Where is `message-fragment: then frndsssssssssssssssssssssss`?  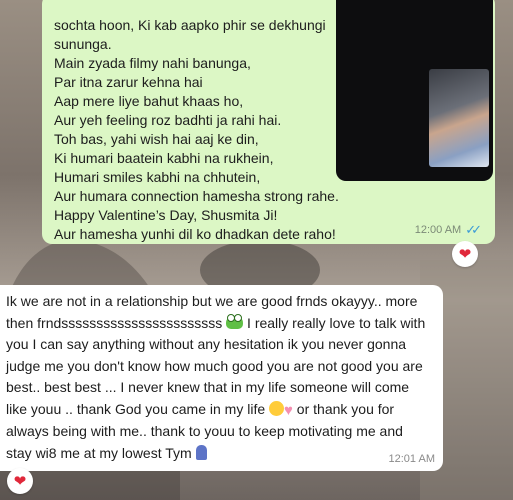 message-fragment: then frndsssssssssssssssssssssss is located at coordinates (114, 322).